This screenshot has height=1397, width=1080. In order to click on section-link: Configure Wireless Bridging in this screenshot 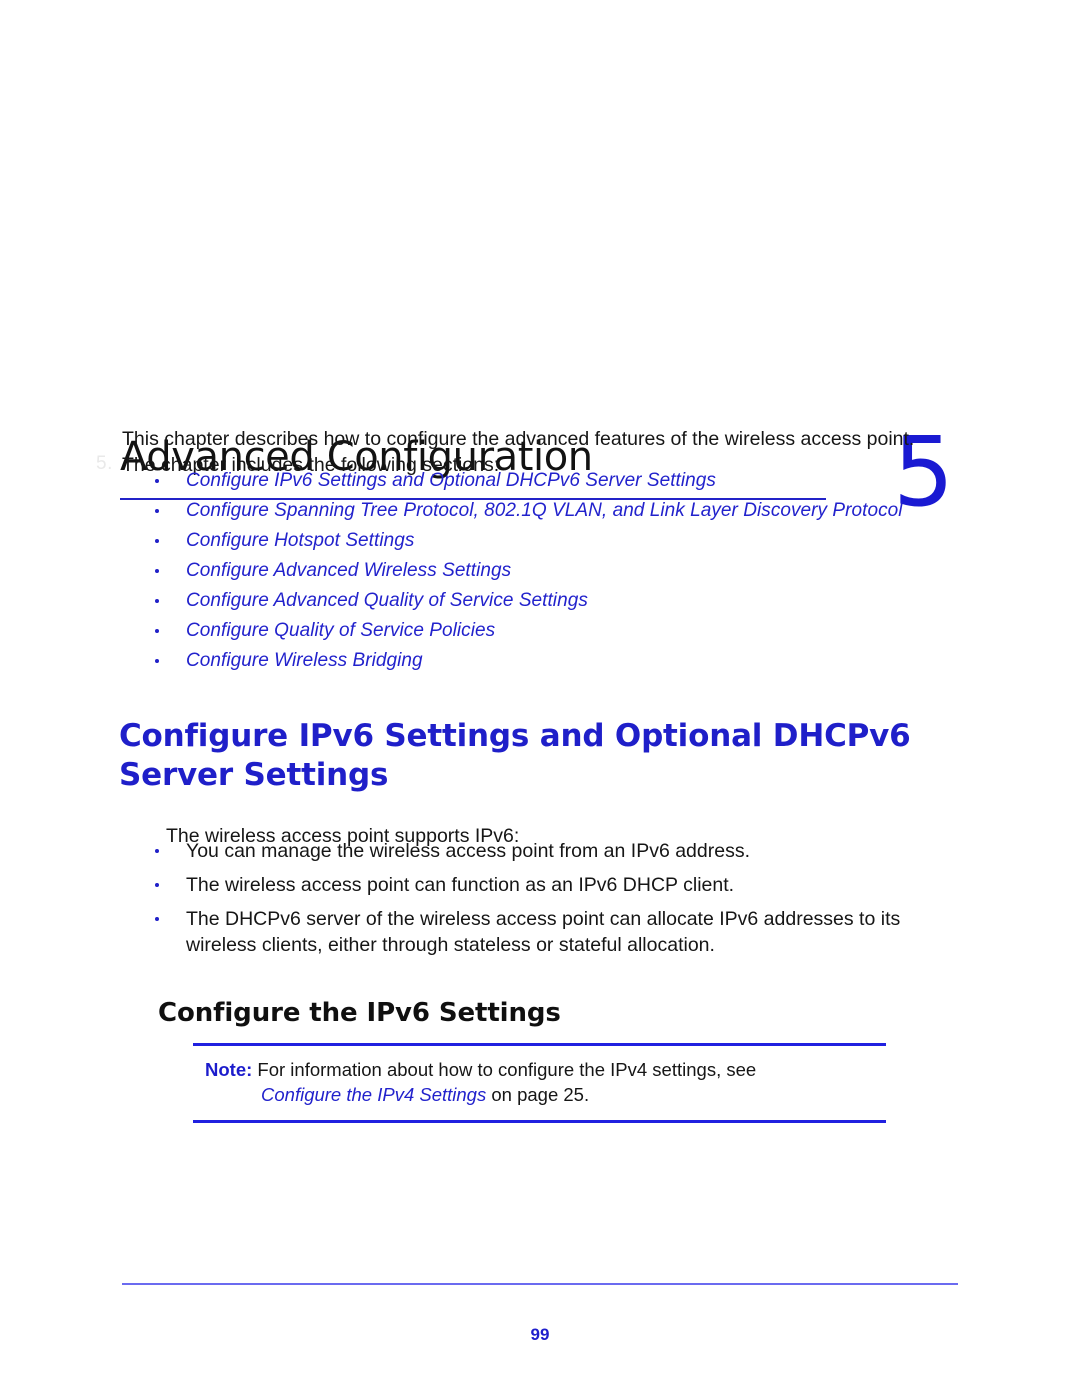, I will do `click(304, 661)`.